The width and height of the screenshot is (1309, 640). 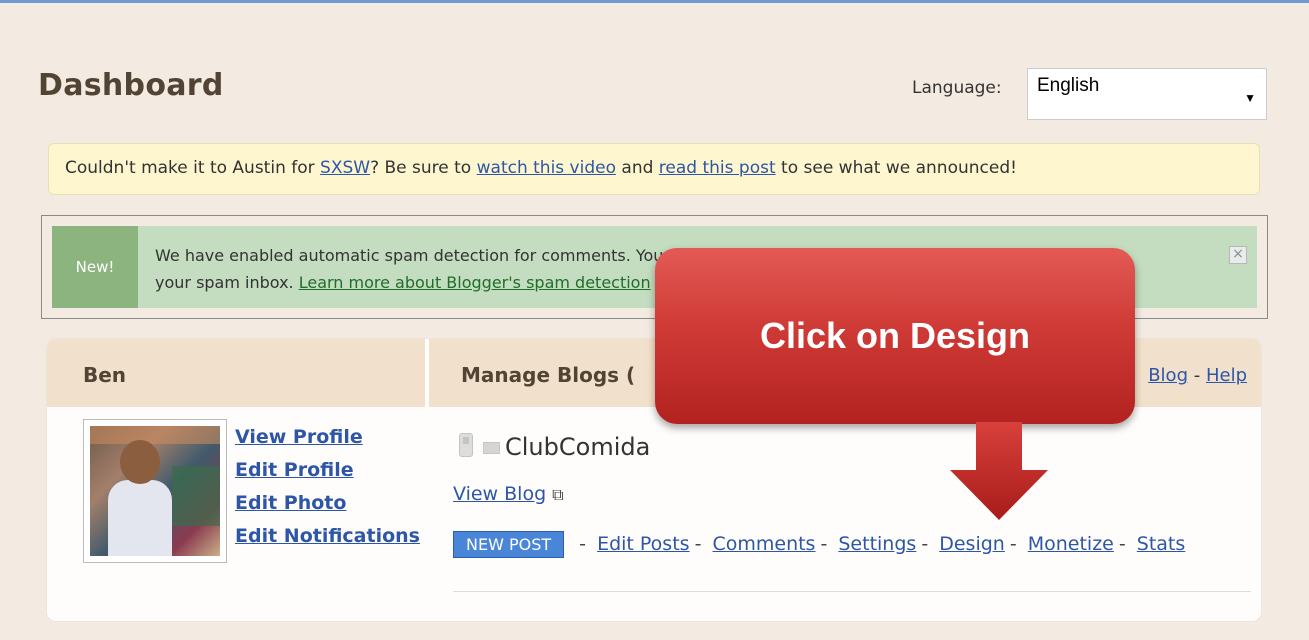 What do you see at coordinates (236, 373) in the screenshot?
I see `profile-header: Ben` at bounding box center [236, 373].